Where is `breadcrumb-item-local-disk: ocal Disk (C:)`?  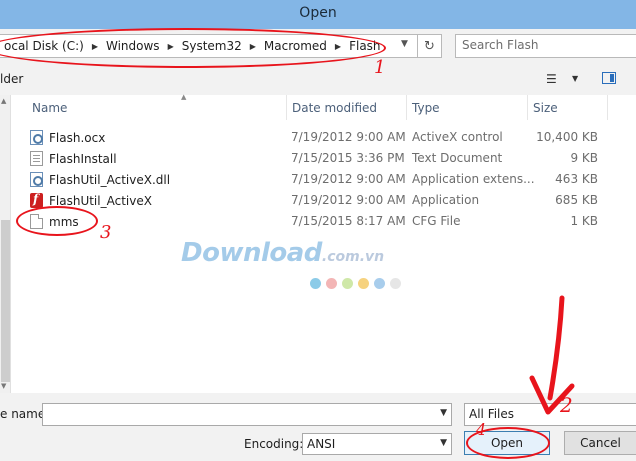 breadcrumb-item-local-disk: ocal Disk (C:) is located at coordinates (44, 46).